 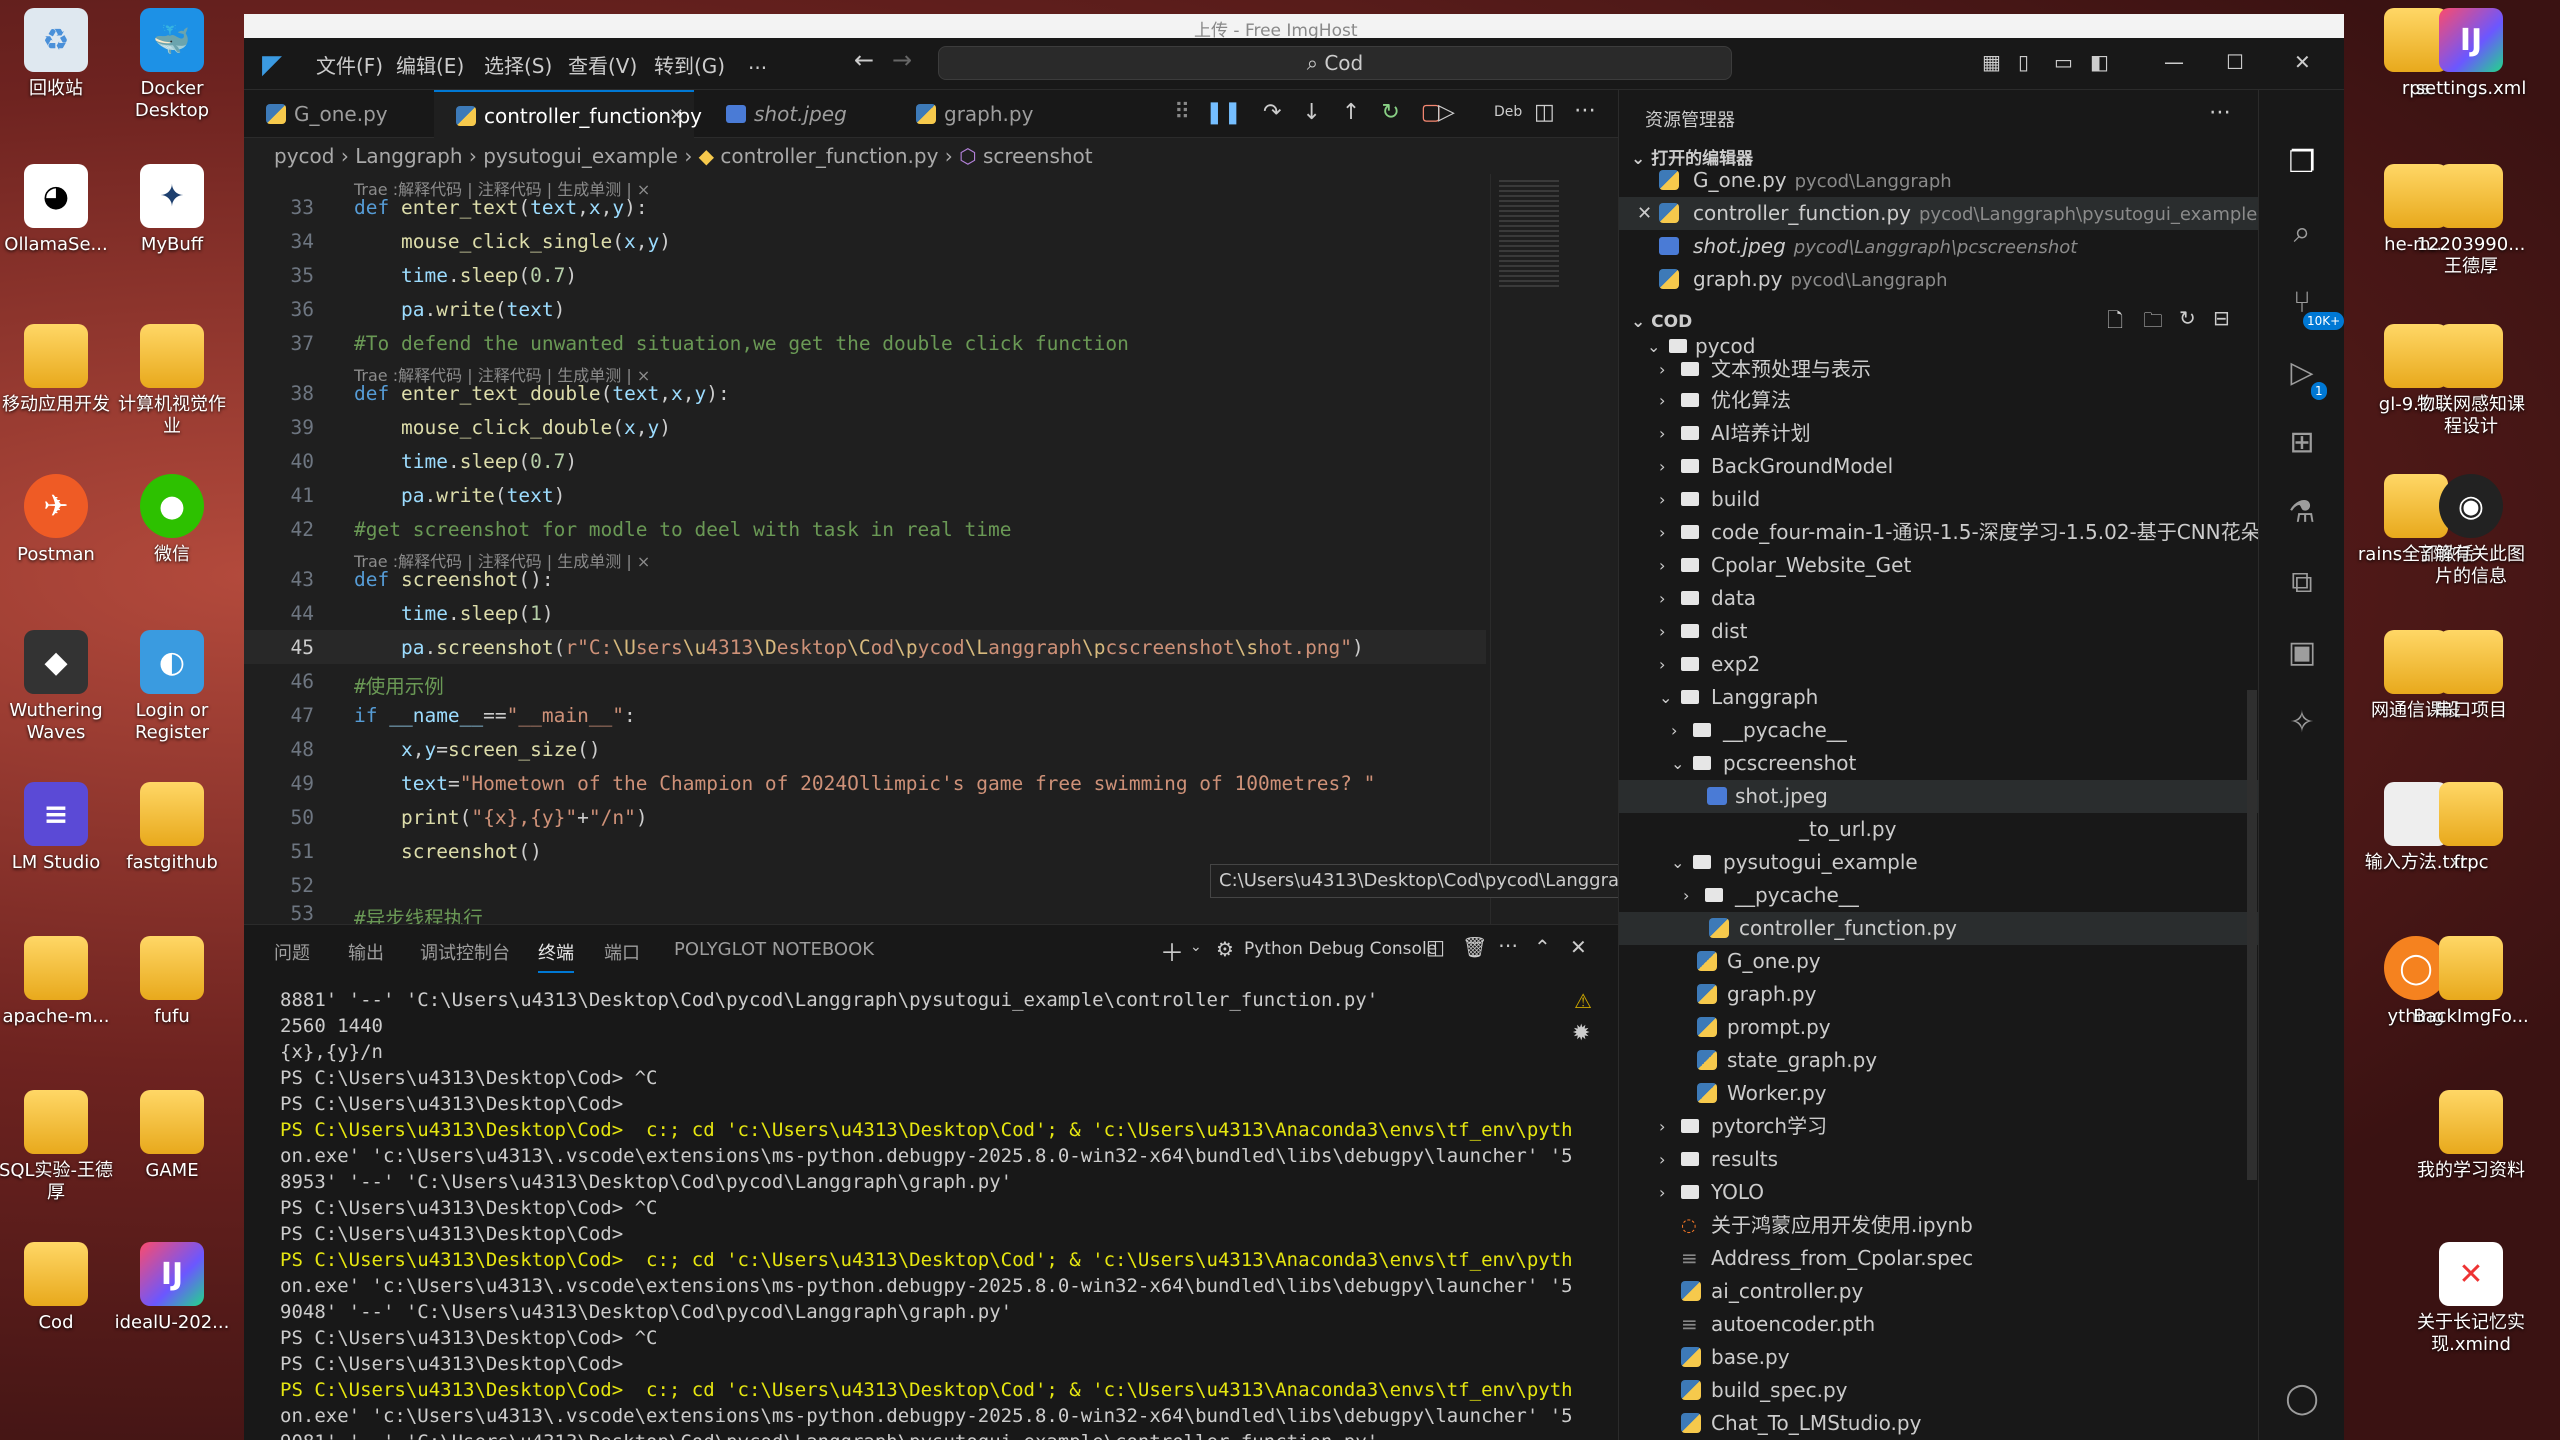 What do you see at coordinates (56, 1311) in the screenshot?
I see `desktop-icon-cod: Cod` at bounding box center [56, 1311].